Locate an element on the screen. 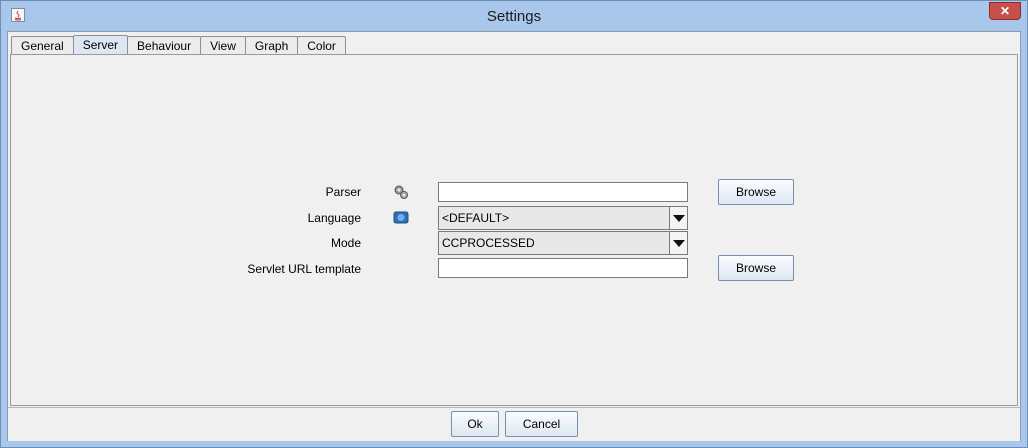  servlet-url-input-text is located at coordinates (563, 268).